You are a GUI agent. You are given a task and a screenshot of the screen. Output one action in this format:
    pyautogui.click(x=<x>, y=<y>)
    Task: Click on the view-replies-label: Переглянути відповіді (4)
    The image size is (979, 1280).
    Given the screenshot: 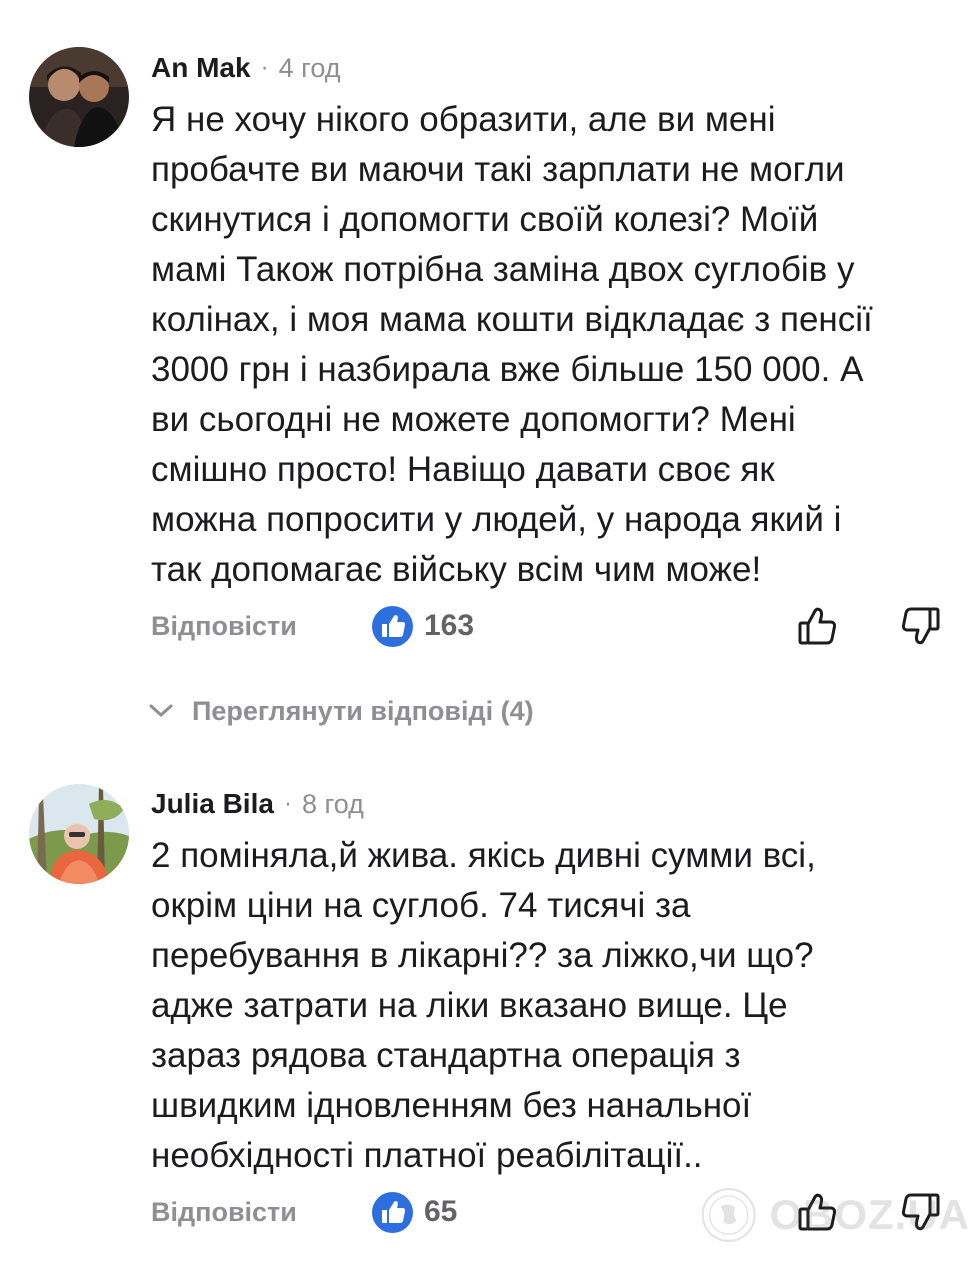 What is the action you would take?
    pyautogui.click(x=363, y=710)
    